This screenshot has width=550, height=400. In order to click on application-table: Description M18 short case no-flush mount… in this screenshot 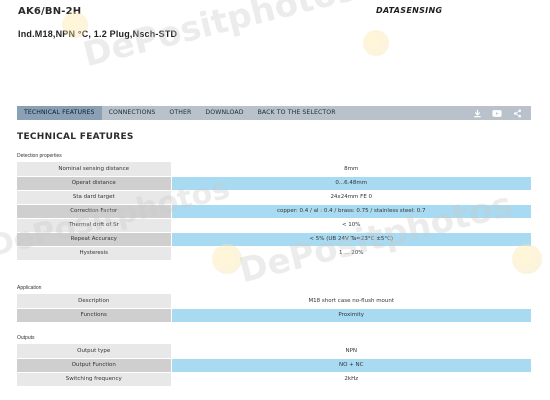, I will do `click(274, 308)`.